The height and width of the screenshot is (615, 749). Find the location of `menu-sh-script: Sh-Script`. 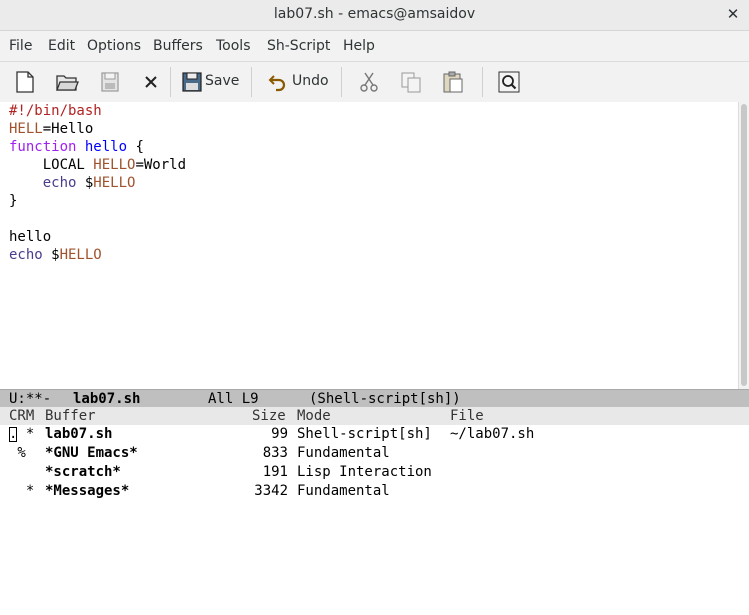

menu-sh-script: Sh-Script is located at coordinates (298, 46).